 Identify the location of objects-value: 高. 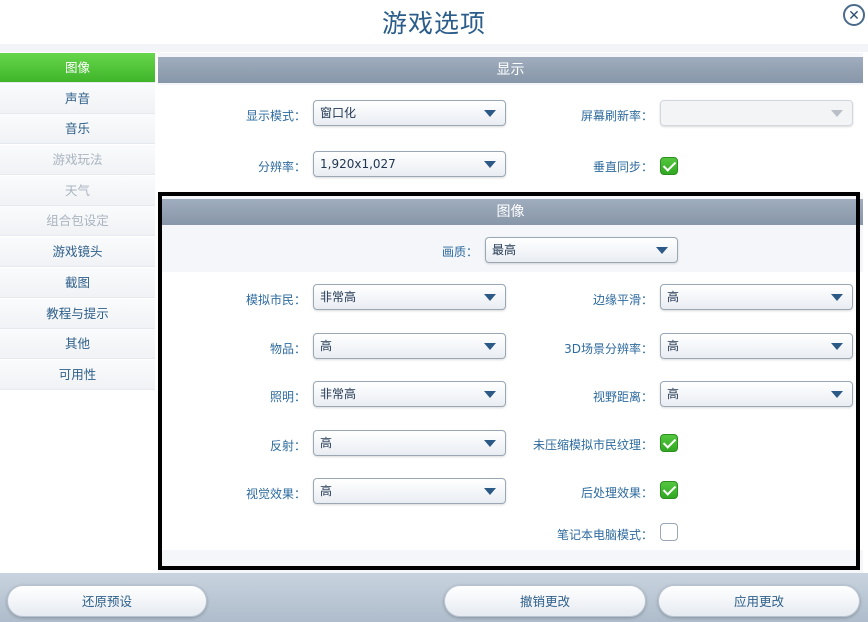
(326, 346).